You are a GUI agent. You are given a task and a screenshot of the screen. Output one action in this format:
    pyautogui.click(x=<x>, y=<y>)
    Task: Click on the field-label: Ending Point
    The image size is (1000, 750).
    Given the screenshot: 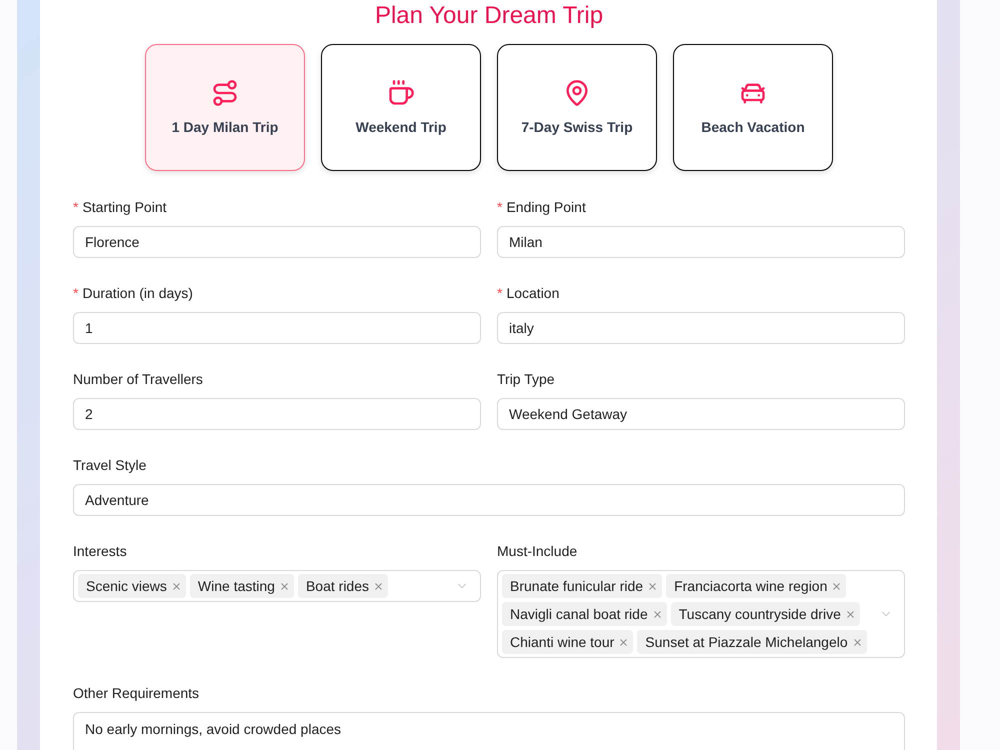 What is the action you would take?
    pyautogui.click(x=546, y=207)
    